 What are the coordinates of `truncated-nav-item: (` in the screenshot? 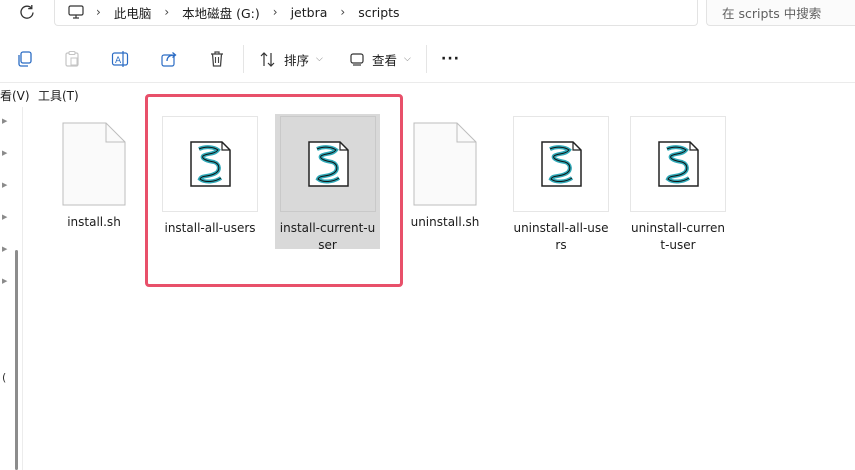 It's located at (4, 377).